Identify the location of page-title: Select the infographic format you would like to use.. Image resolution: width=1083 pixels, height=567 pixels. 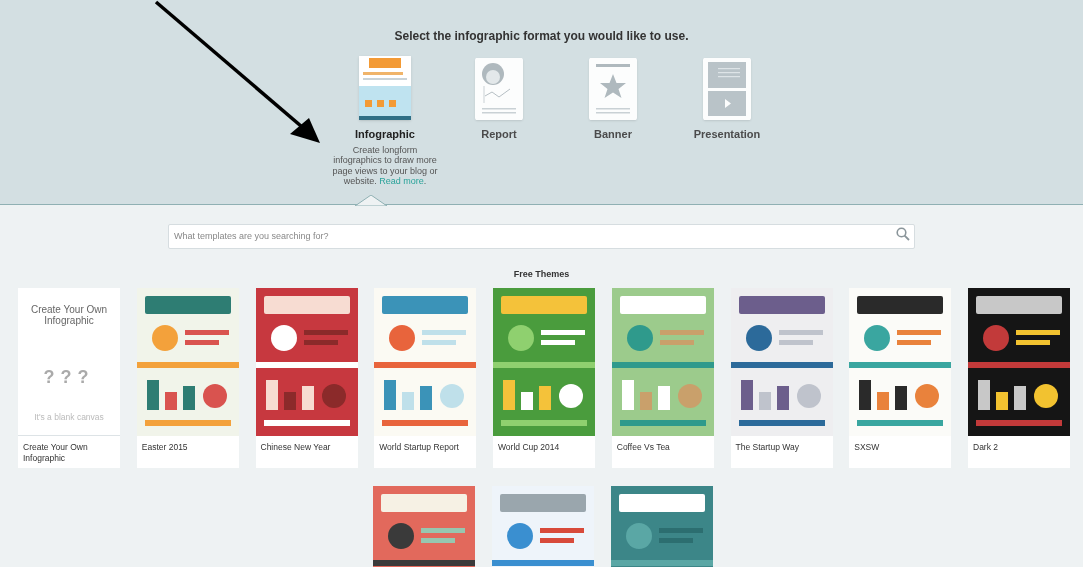
(541, 36).